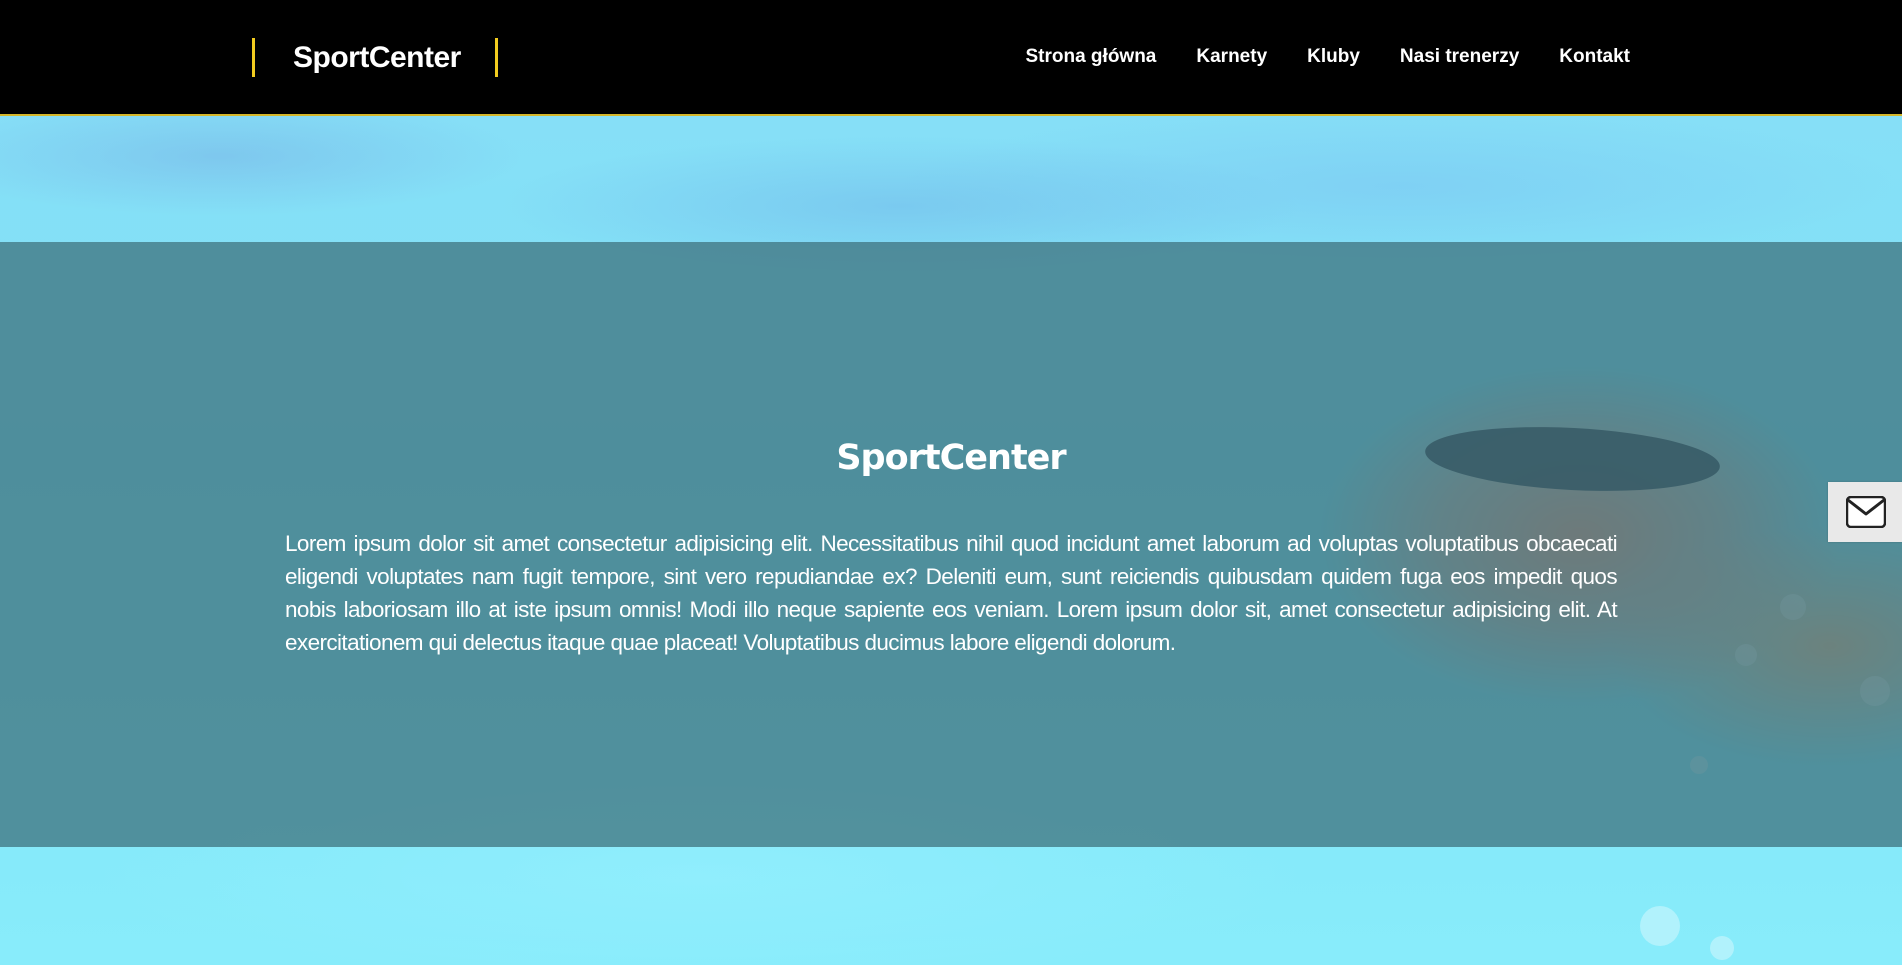  I want to click on nav-link-clubs: Kluby, so click(1333, 57).